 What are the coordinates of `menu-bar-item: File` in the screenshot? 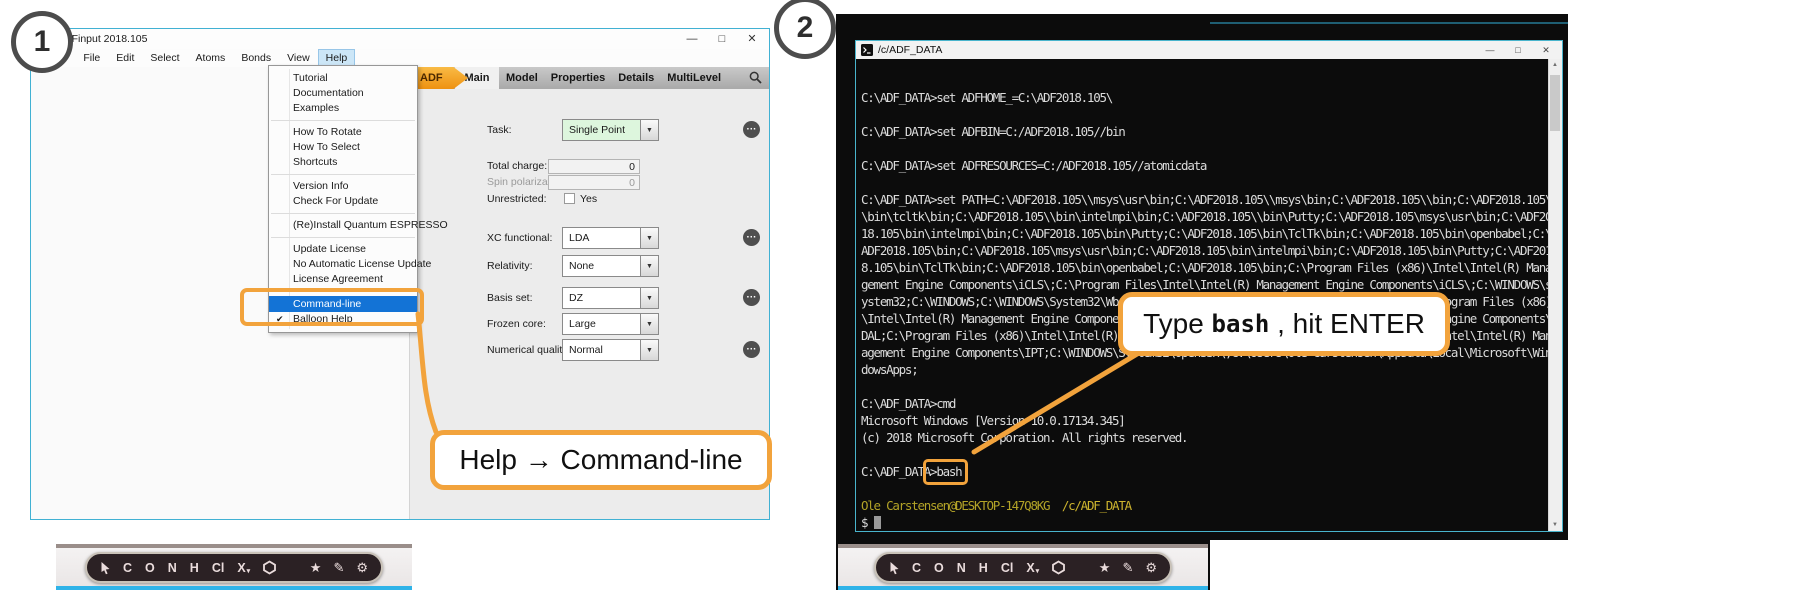 It's located at (91, 58).